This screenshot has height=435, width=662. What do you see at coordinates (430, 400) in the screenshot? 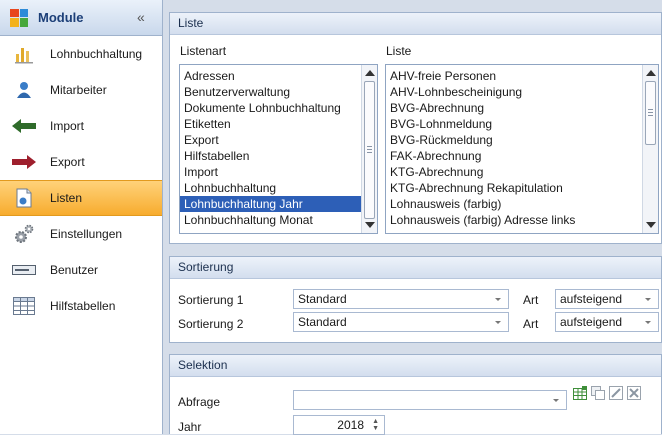
I see `abfrage-select` at bounding box center [430, 400].